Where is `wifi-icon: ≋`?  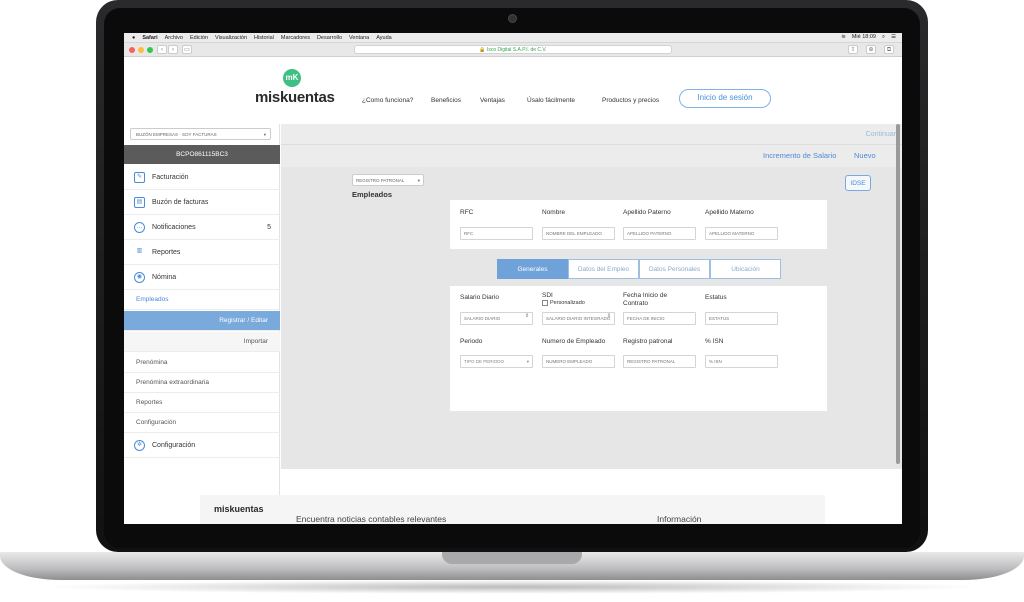
wifi-icon: ≋ is located at coordinates (843, 37).